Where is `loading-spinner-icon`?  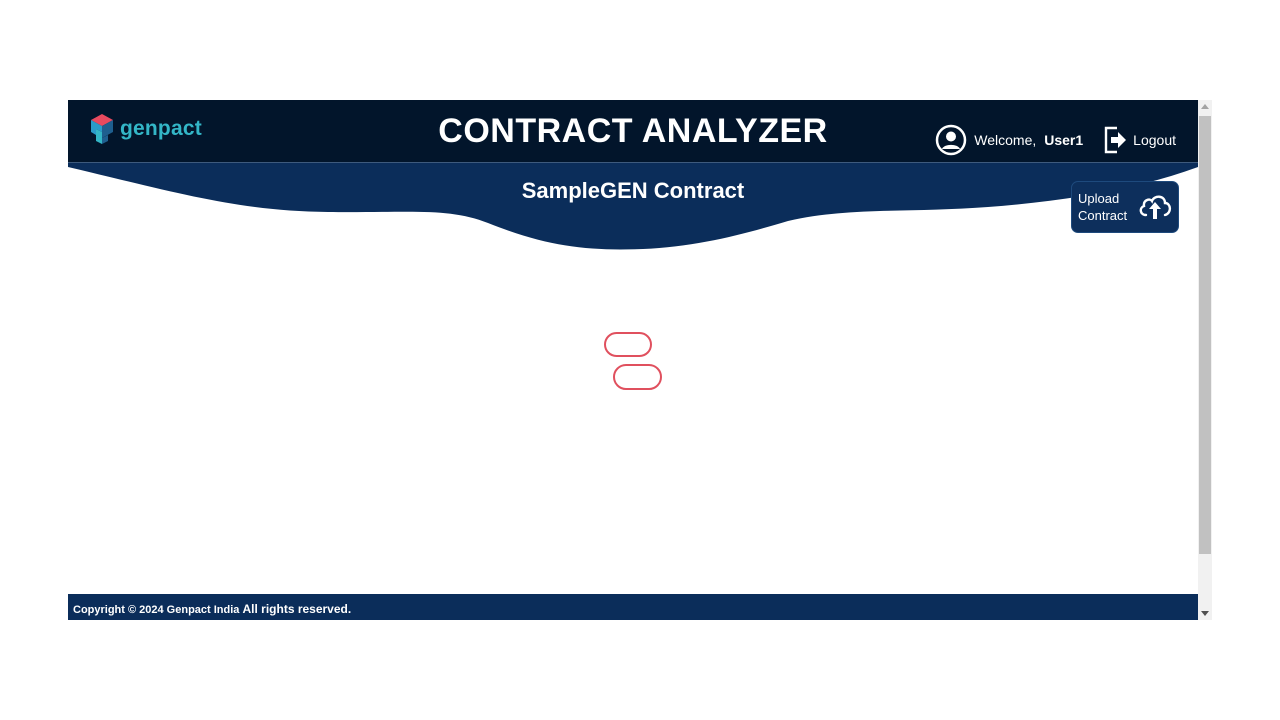
loading-spinner-icon is located at coordinates (633, 361).